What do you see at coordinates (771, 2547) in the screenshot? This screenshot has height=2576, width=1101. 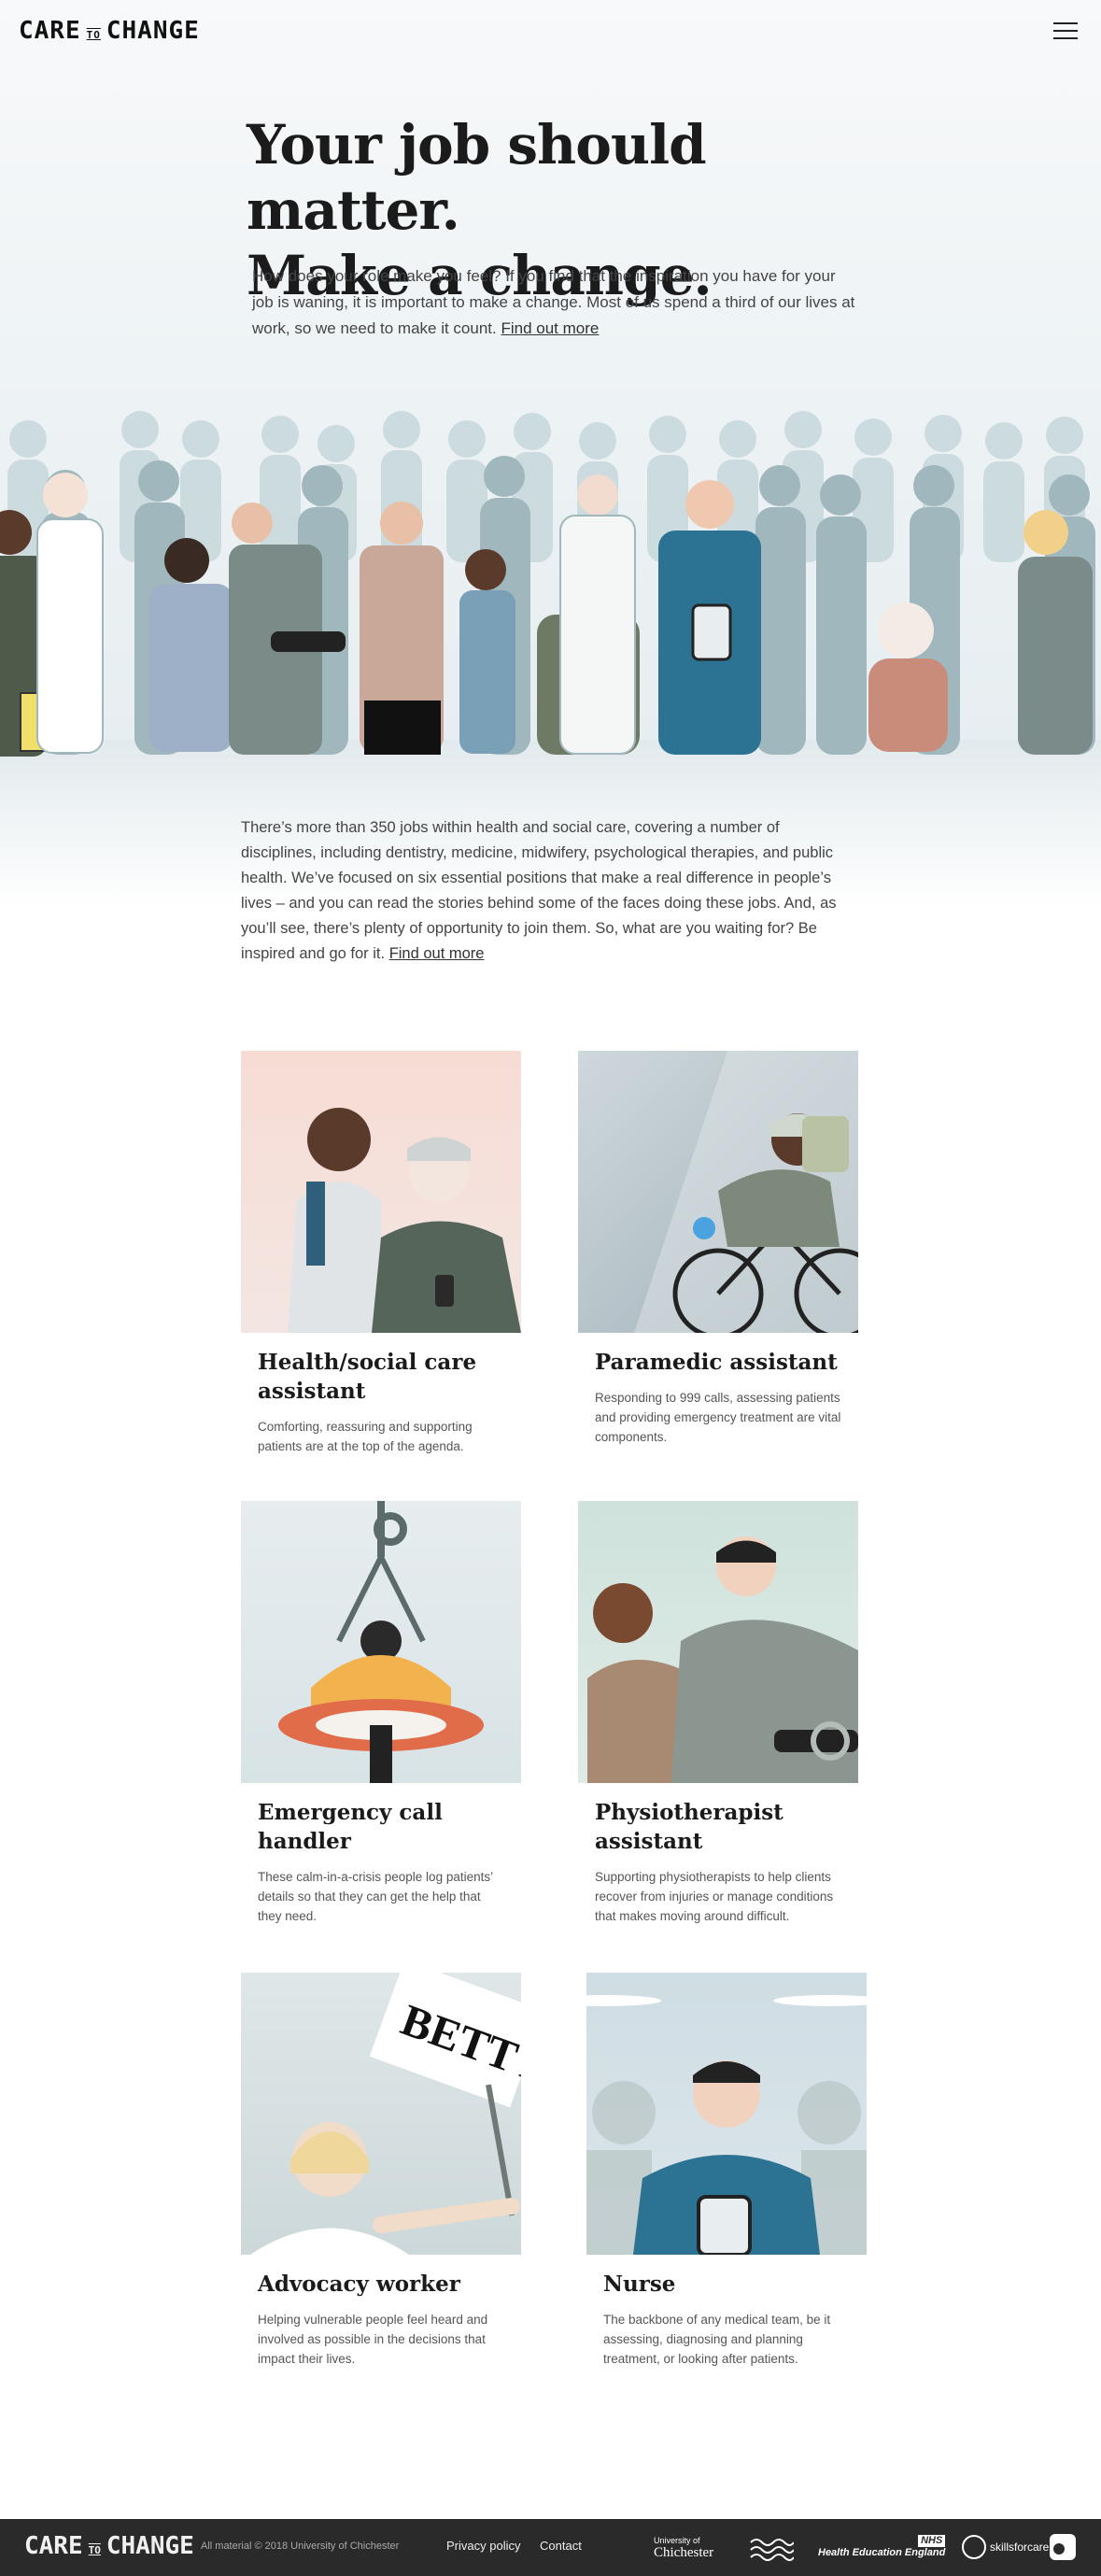 I see `wave-crest-logo-icon` at bounding box center [771, 2547].